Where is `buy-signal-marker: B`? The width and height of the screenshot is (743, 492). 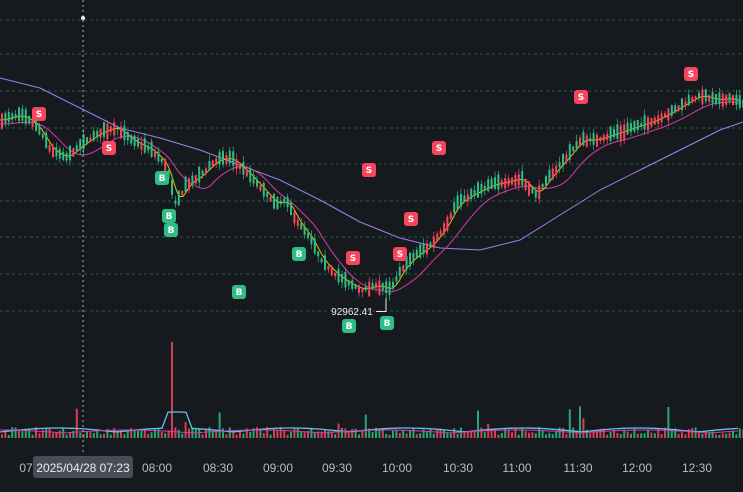 buy-signal-marker: B is located at coordinates (387, 323).